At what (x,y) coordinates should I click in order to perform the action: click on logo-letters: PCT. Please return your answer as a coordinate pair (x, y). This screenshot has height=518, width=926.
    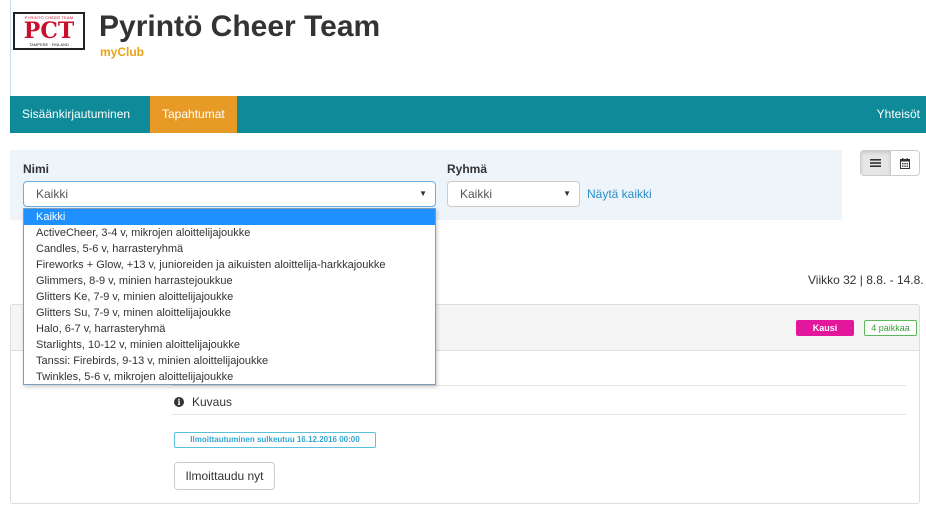
    Looking at the image, I should click on (49, 31).